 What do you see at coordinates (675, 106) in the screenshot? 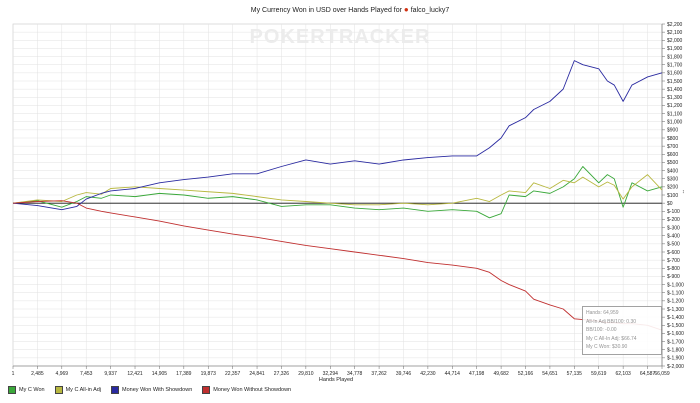
I see `y-tick-label: $1,200` at bounding box center [675, 106].